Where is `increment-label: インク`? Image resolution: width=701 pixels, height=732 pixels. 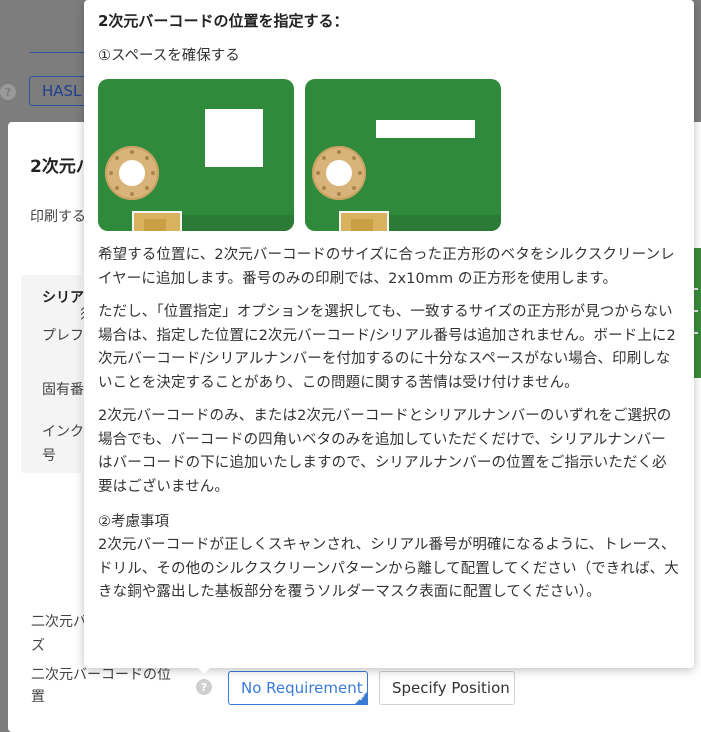 increment-label: インク is located at coordinates (63, 432).